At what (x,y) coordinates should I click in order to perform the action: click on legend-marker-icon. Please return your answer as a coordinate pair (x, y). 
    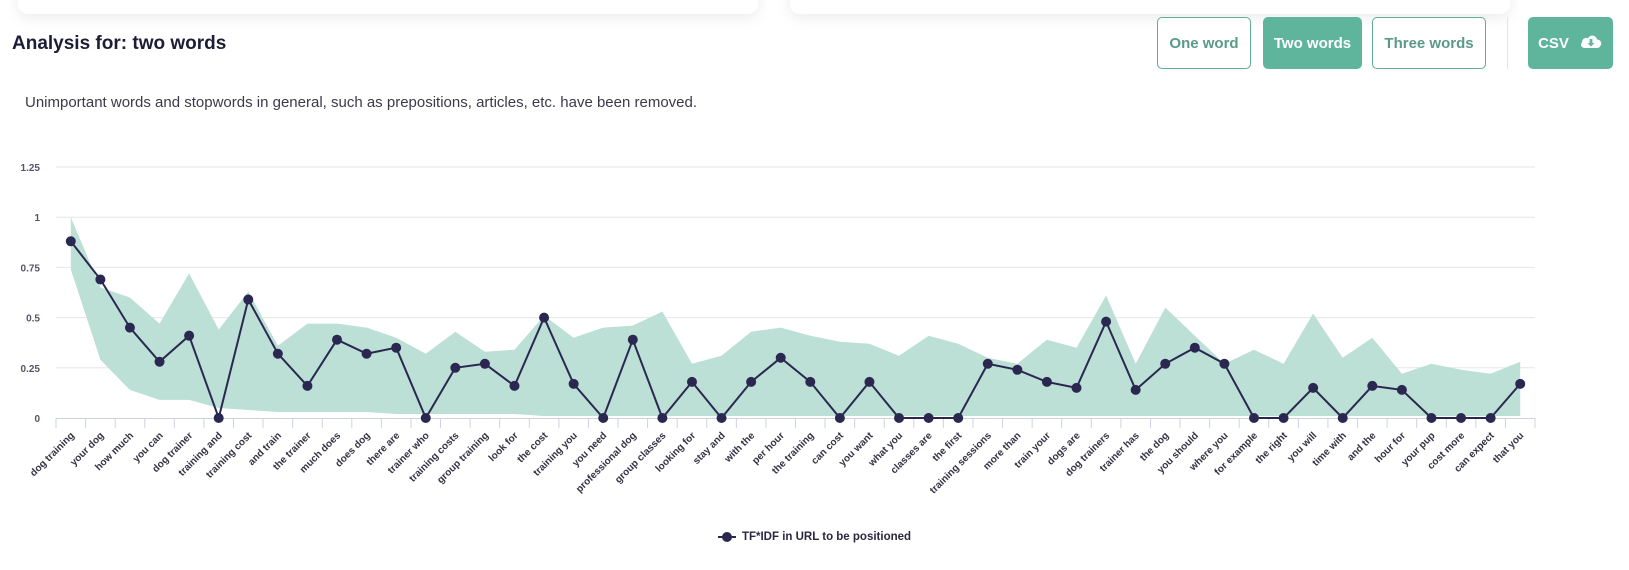
    Looking at the image, I should click on (726, 537).